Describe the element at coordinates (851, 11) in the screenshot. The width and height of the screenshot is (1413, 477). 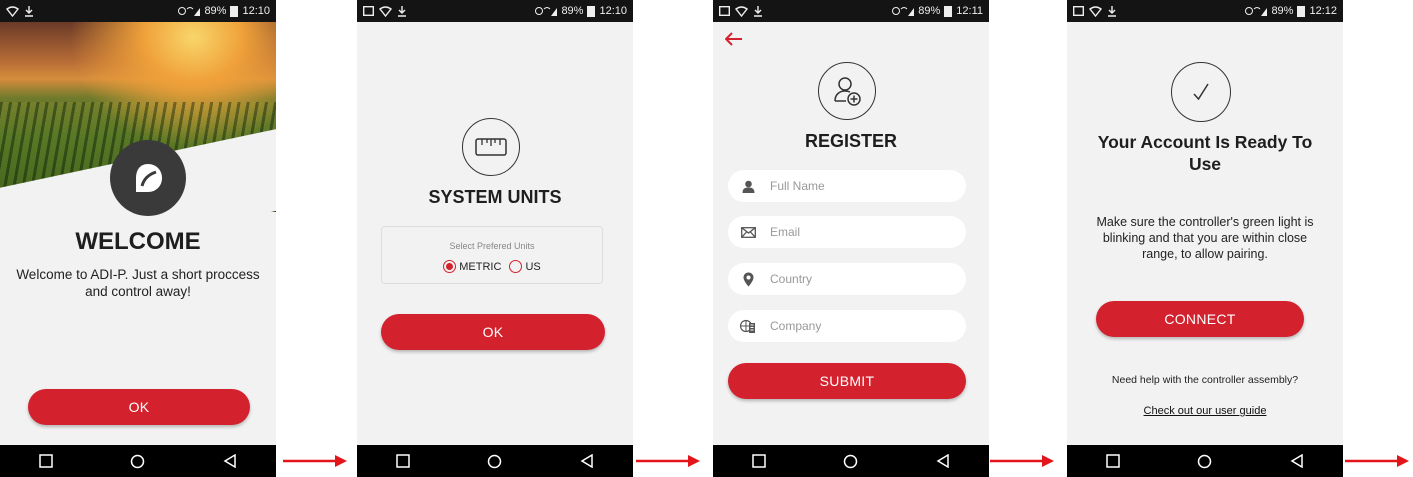
I see `status-bar: 89% 12:11` at that location.